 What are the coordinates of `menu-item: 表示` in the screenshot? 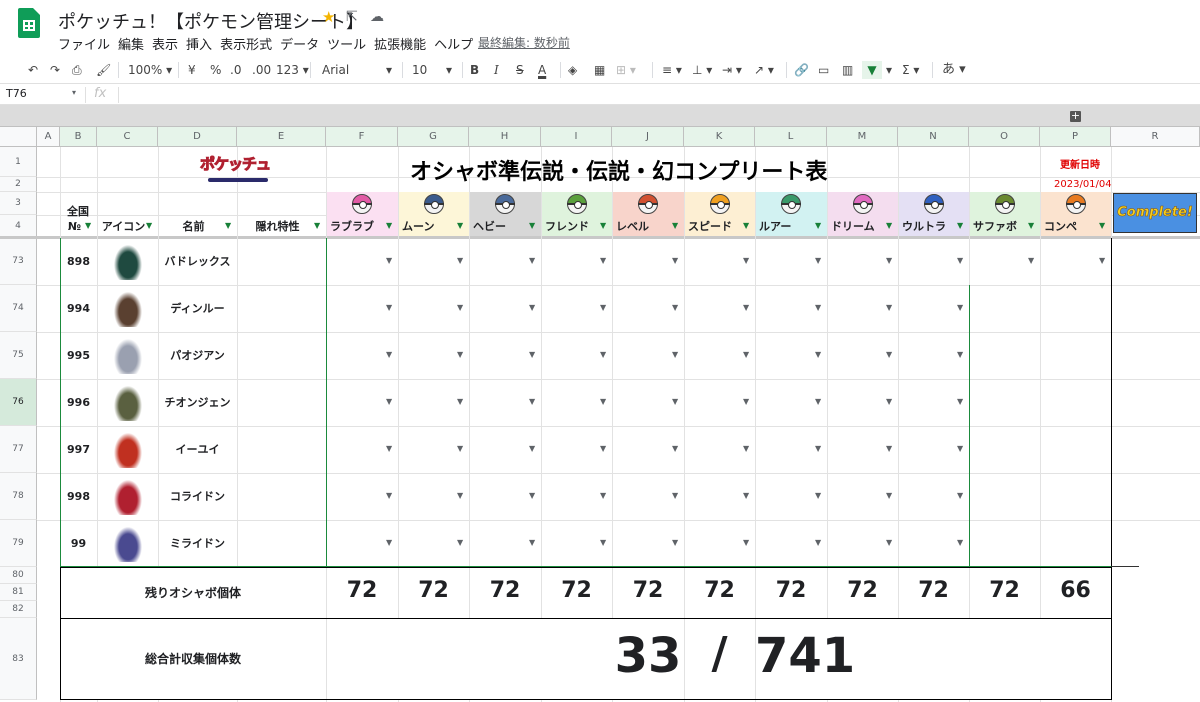 It's located at (165, 43).